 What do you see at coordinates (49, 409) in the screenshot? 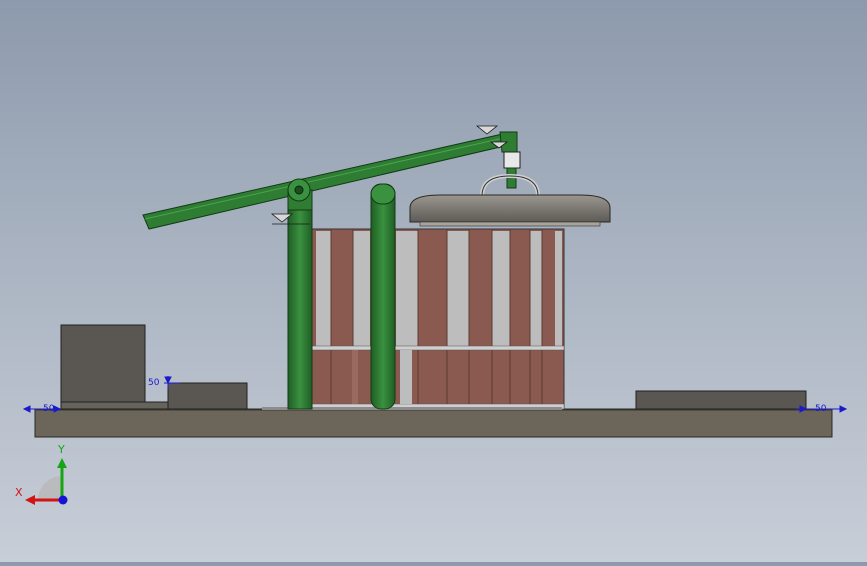
I see `dimension-label-left-base: 50` at bounding box center [49, 409].